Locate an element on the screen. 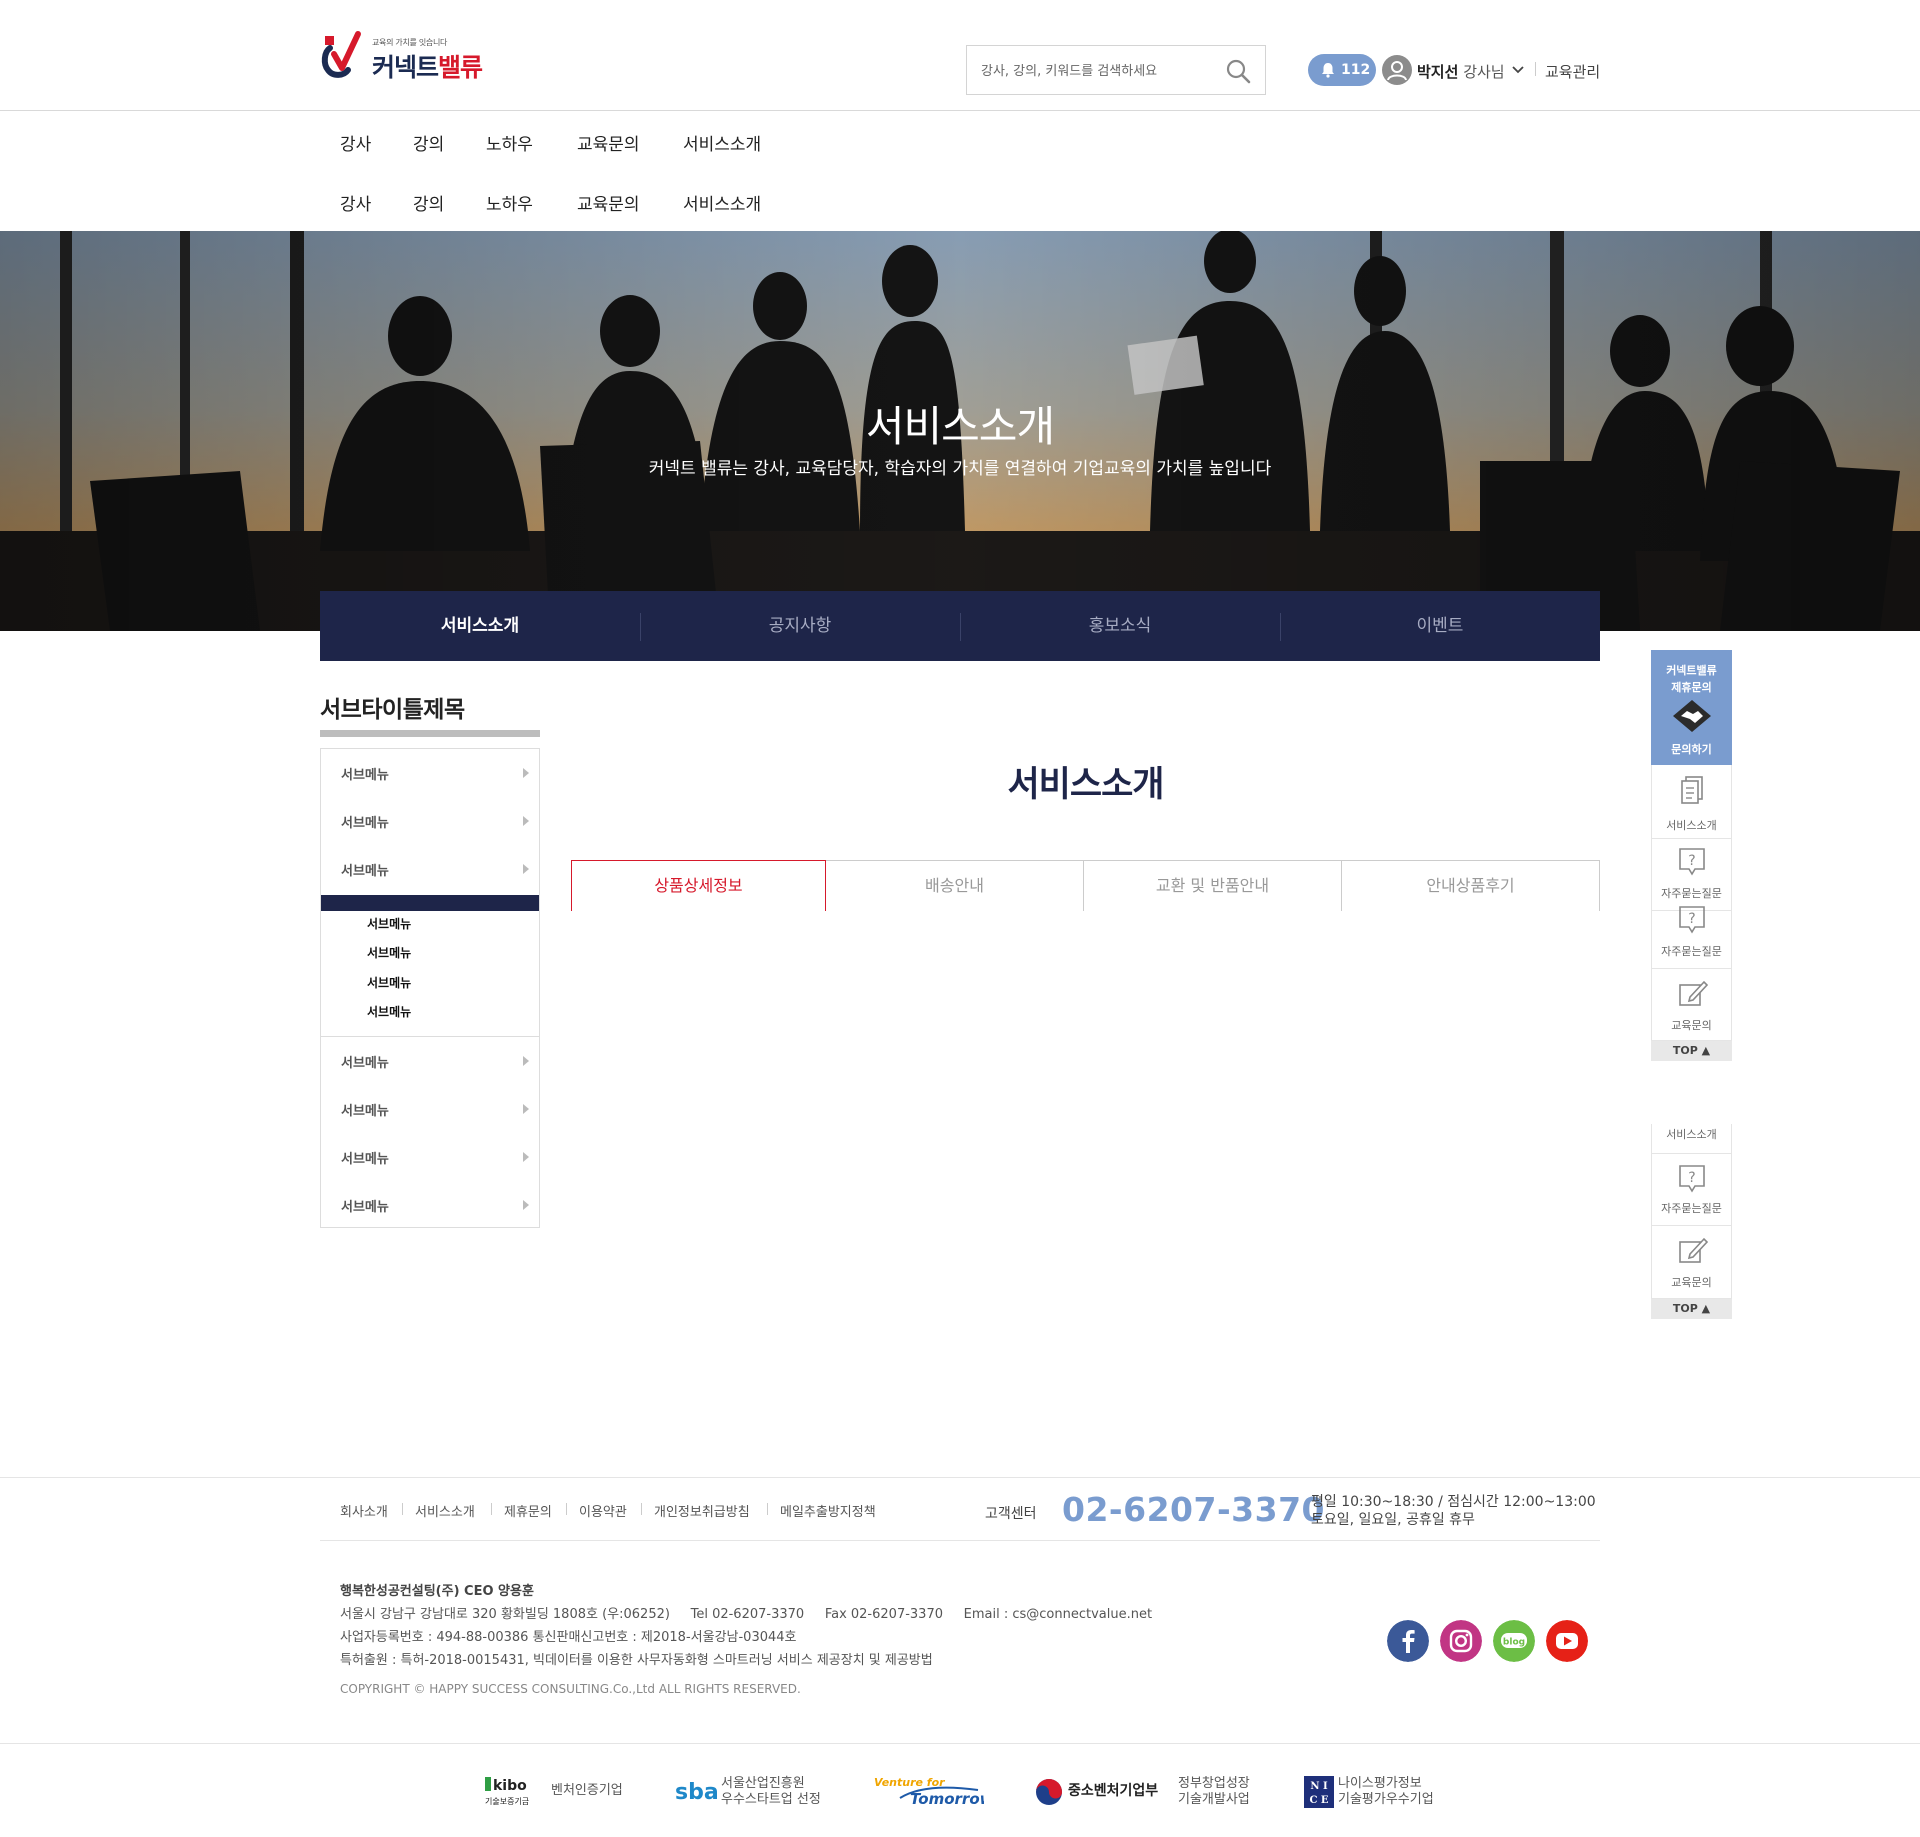  customer-center-phone: 02-6207-3370 is located at coordinates (1194, 1509).